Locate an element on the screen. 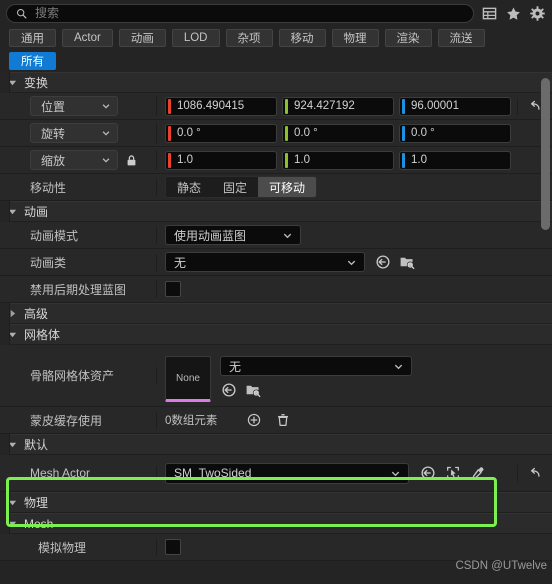 The image size is (552, 584). position-label-cell: 位置 is located at coordinates (78, 106).